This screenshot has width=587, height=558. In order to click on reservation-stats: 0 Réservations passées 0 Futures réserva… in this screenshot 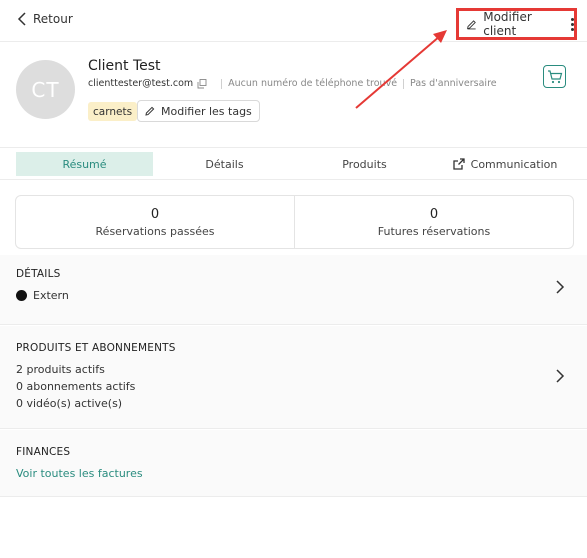, I will do `click(294, 222)`.